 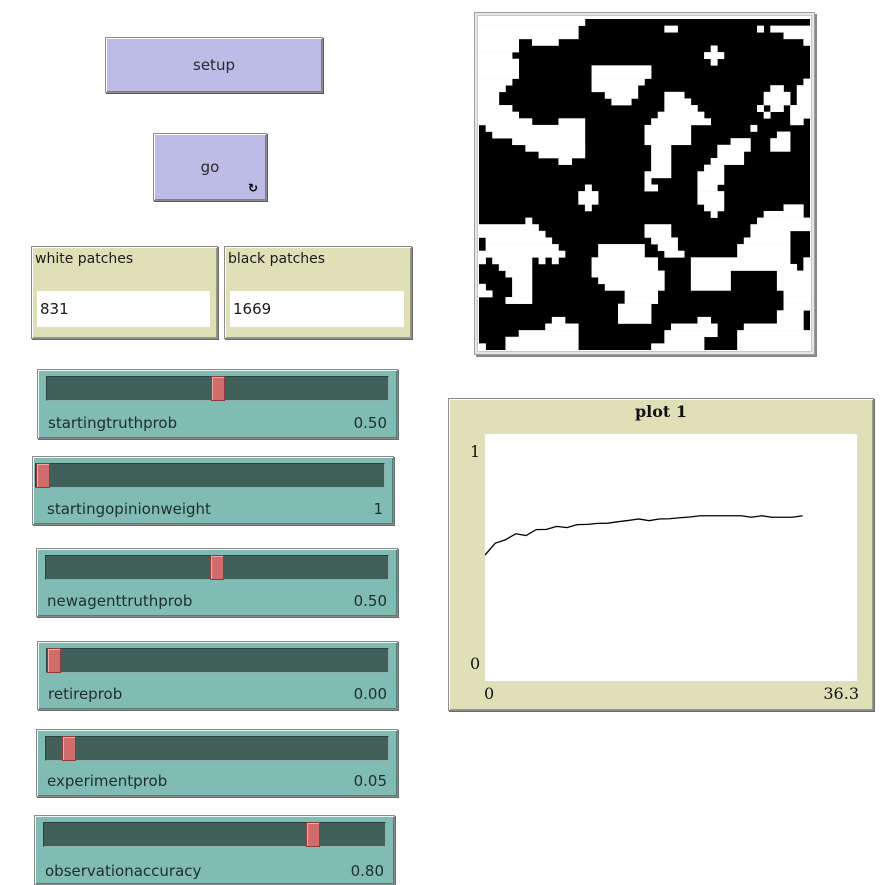 I want to click on y-tick-min: 0, so click(x=475, y=663).